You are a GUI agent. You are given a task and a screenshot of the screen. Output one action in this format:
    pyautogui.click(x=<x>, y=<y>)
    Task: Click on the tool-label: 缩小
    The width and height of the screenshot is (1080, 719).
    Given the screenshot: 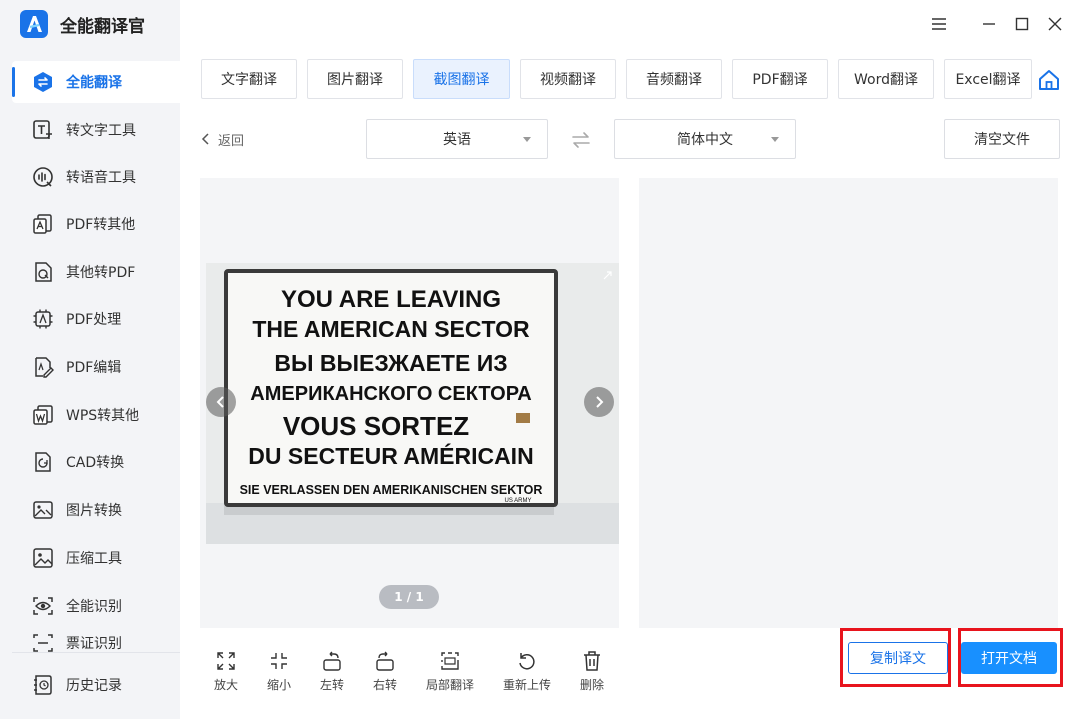 What is the action you would take?
    pyautogui.click(x=278, y=685)
    